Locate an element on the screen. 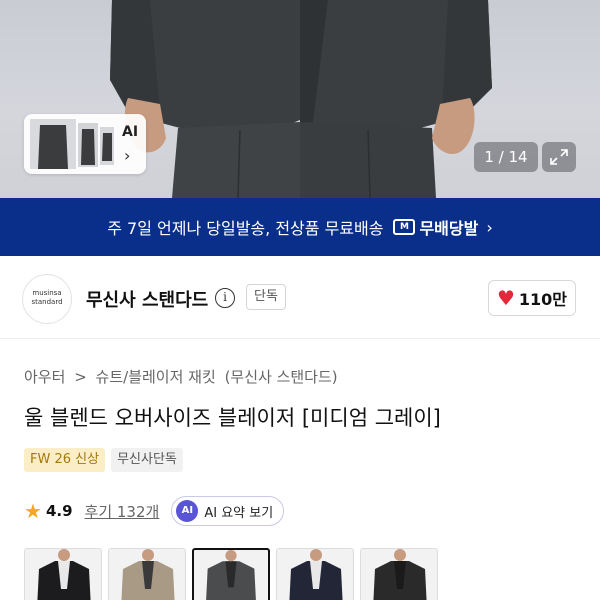 This screenshot has height=600, width=600. ai-summary-label: AI 요약 보기 is located at coordinates (239, 513).